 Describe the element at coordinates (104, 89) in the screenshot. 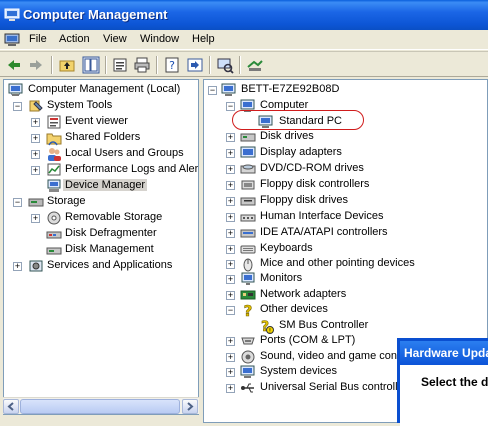

I see `tree-label: Computer Management (Local)` at that location.